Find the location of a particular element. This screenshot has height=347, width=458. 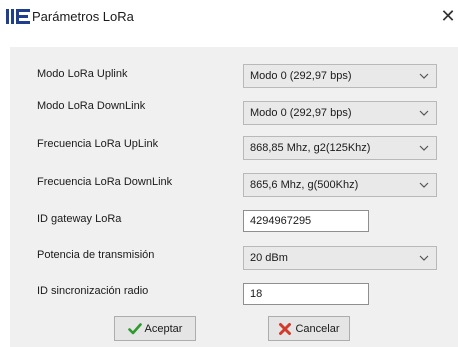

sync-id-label: ID sincronización radio is located at coordinates (93, 291).